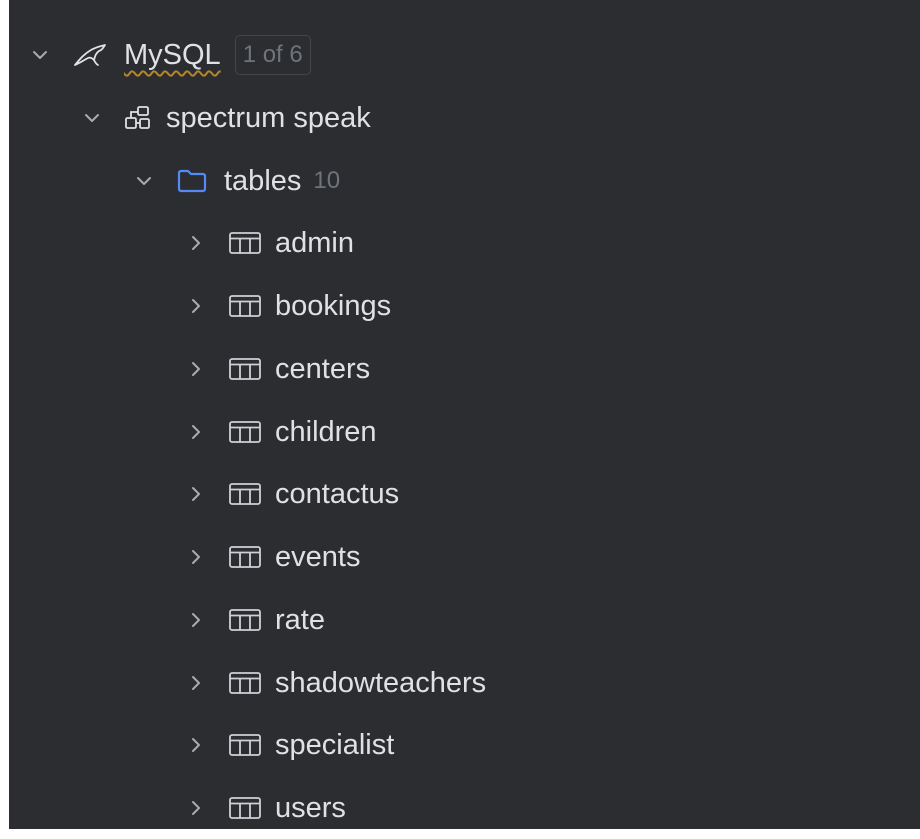 The image size is (920, 839). What do you see at coordinates (269, 243) in the screenshot?
I see `tree-node-table: admin` at bounding box center [269, 243].